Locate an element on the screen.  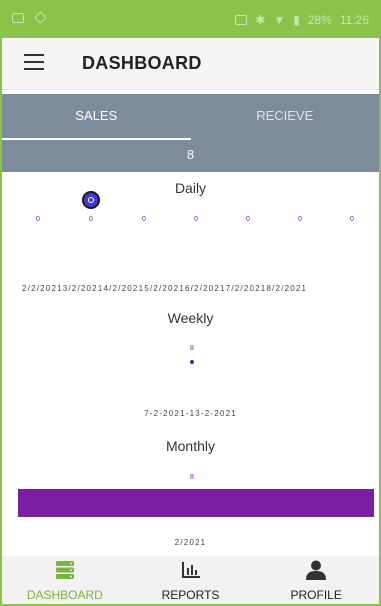
chart-title-daily: Daily is located at coordinates (190, 188).